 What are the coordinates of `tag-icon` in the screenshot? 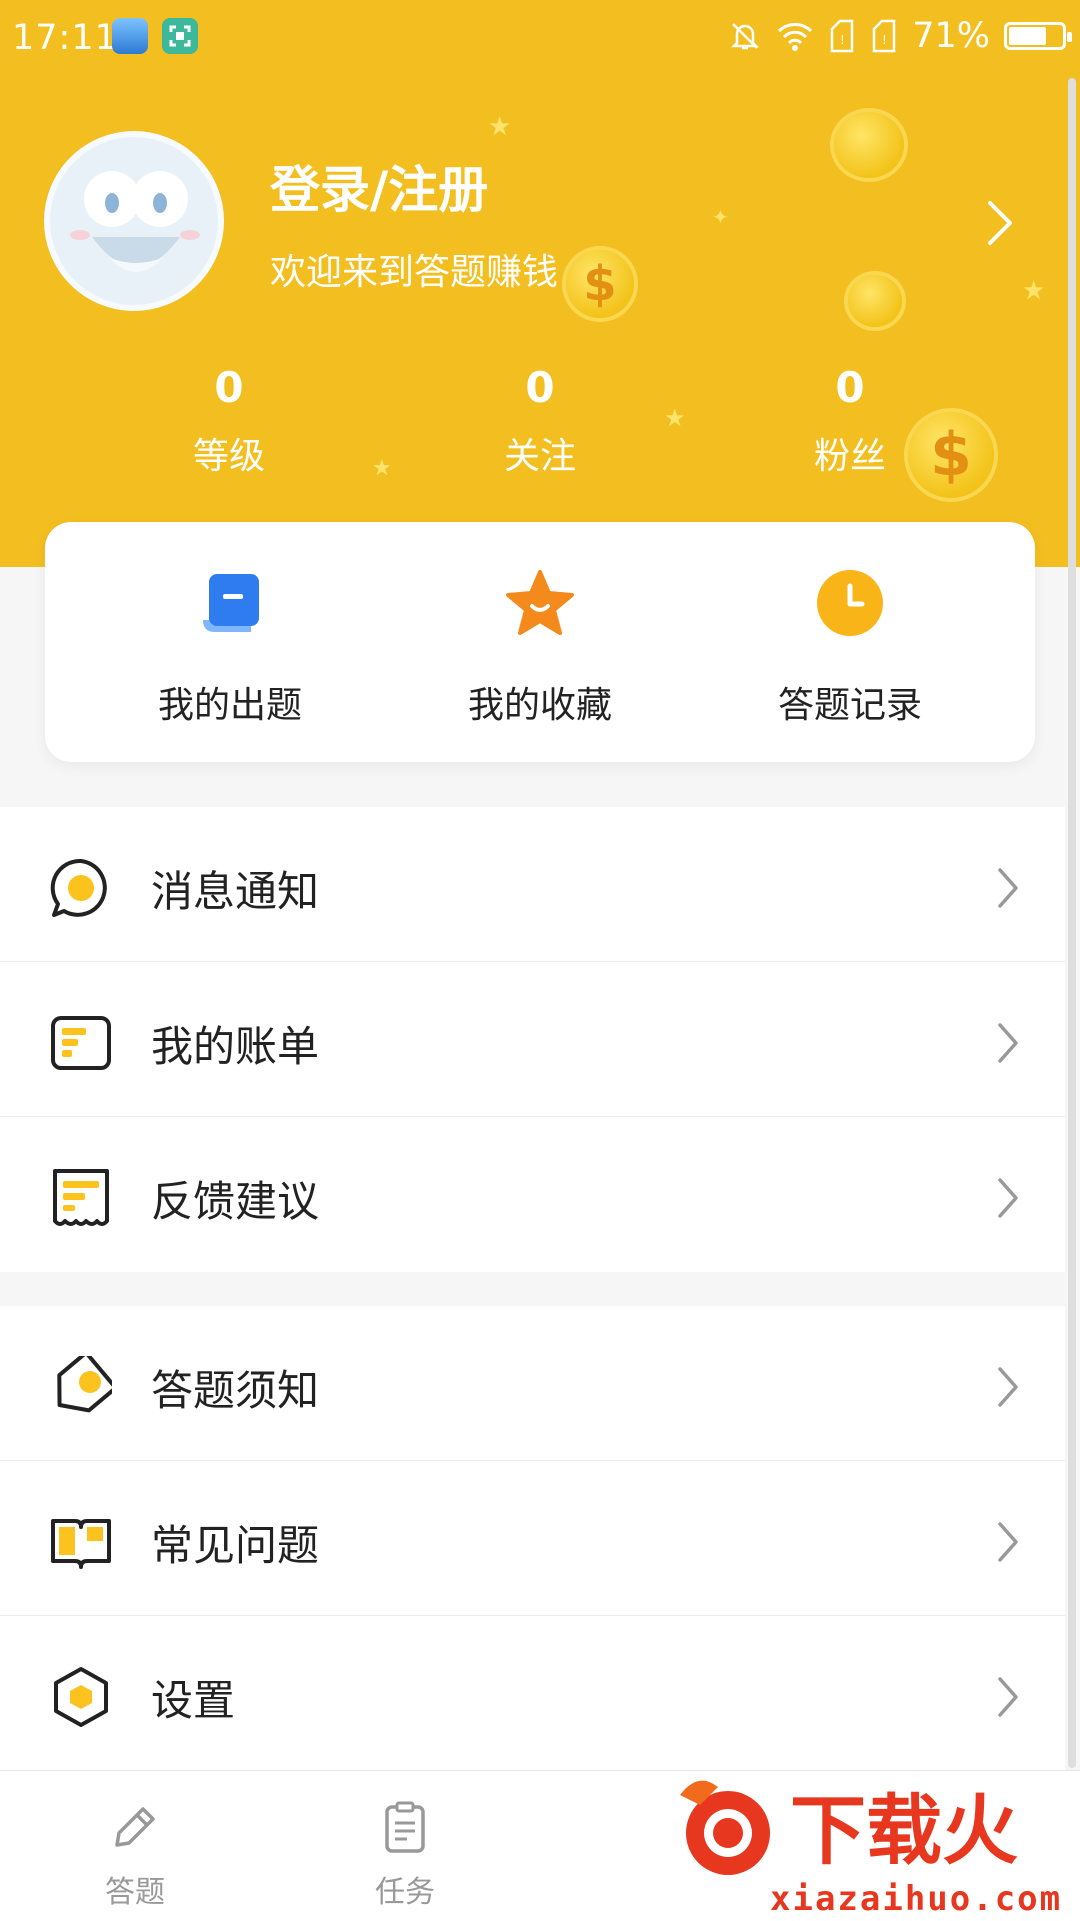 It's located at (84, 1384).